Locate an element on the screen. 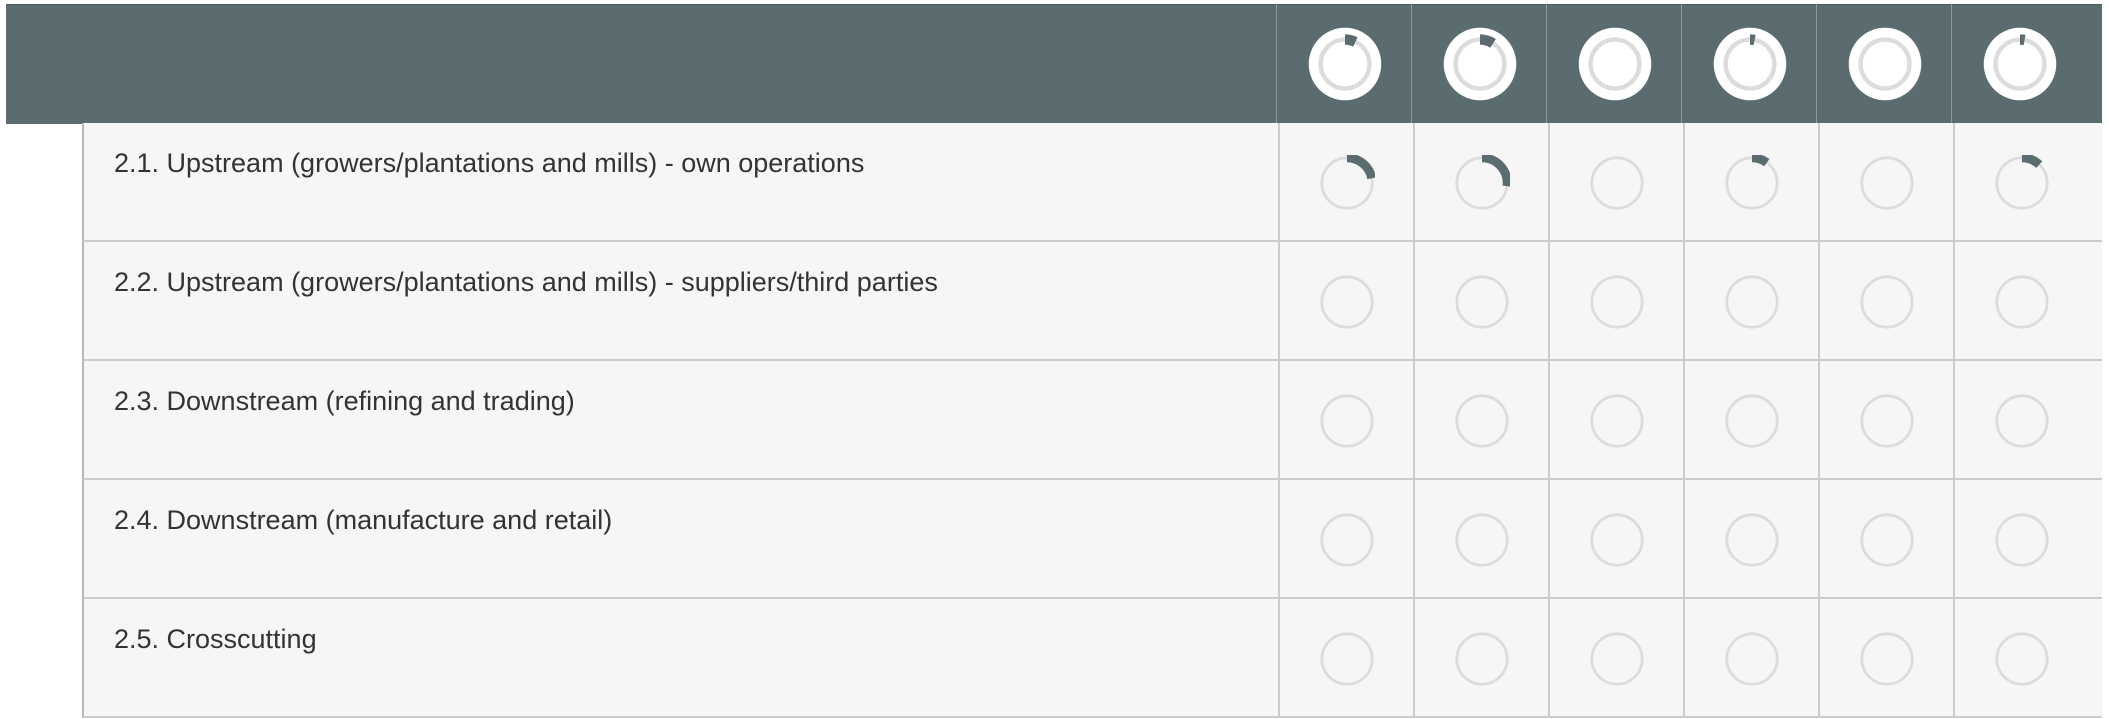 The width and height of the screenshot is (2109, 719). row-label: 2.4. Downstream (manufacture and retail) is located at coordinates (363, 520).